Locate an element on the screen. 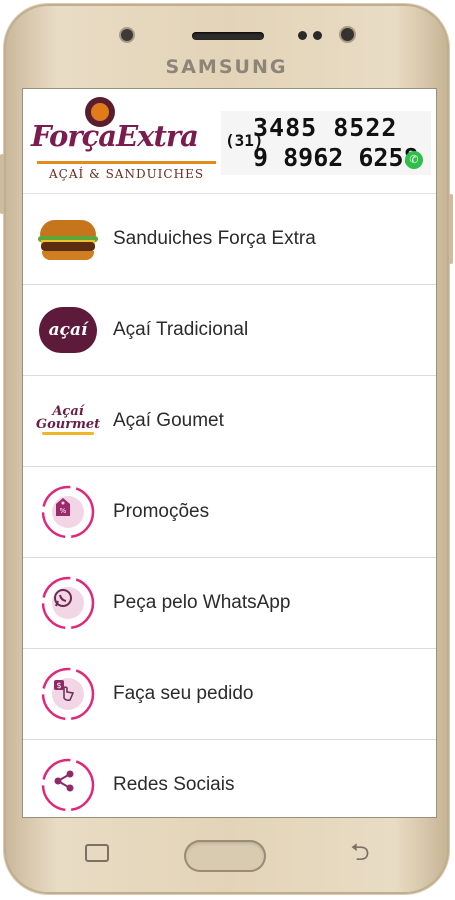 This screenshot has width=455, height=900. tap-order-icon: $ is located at coordinates (68, 694).